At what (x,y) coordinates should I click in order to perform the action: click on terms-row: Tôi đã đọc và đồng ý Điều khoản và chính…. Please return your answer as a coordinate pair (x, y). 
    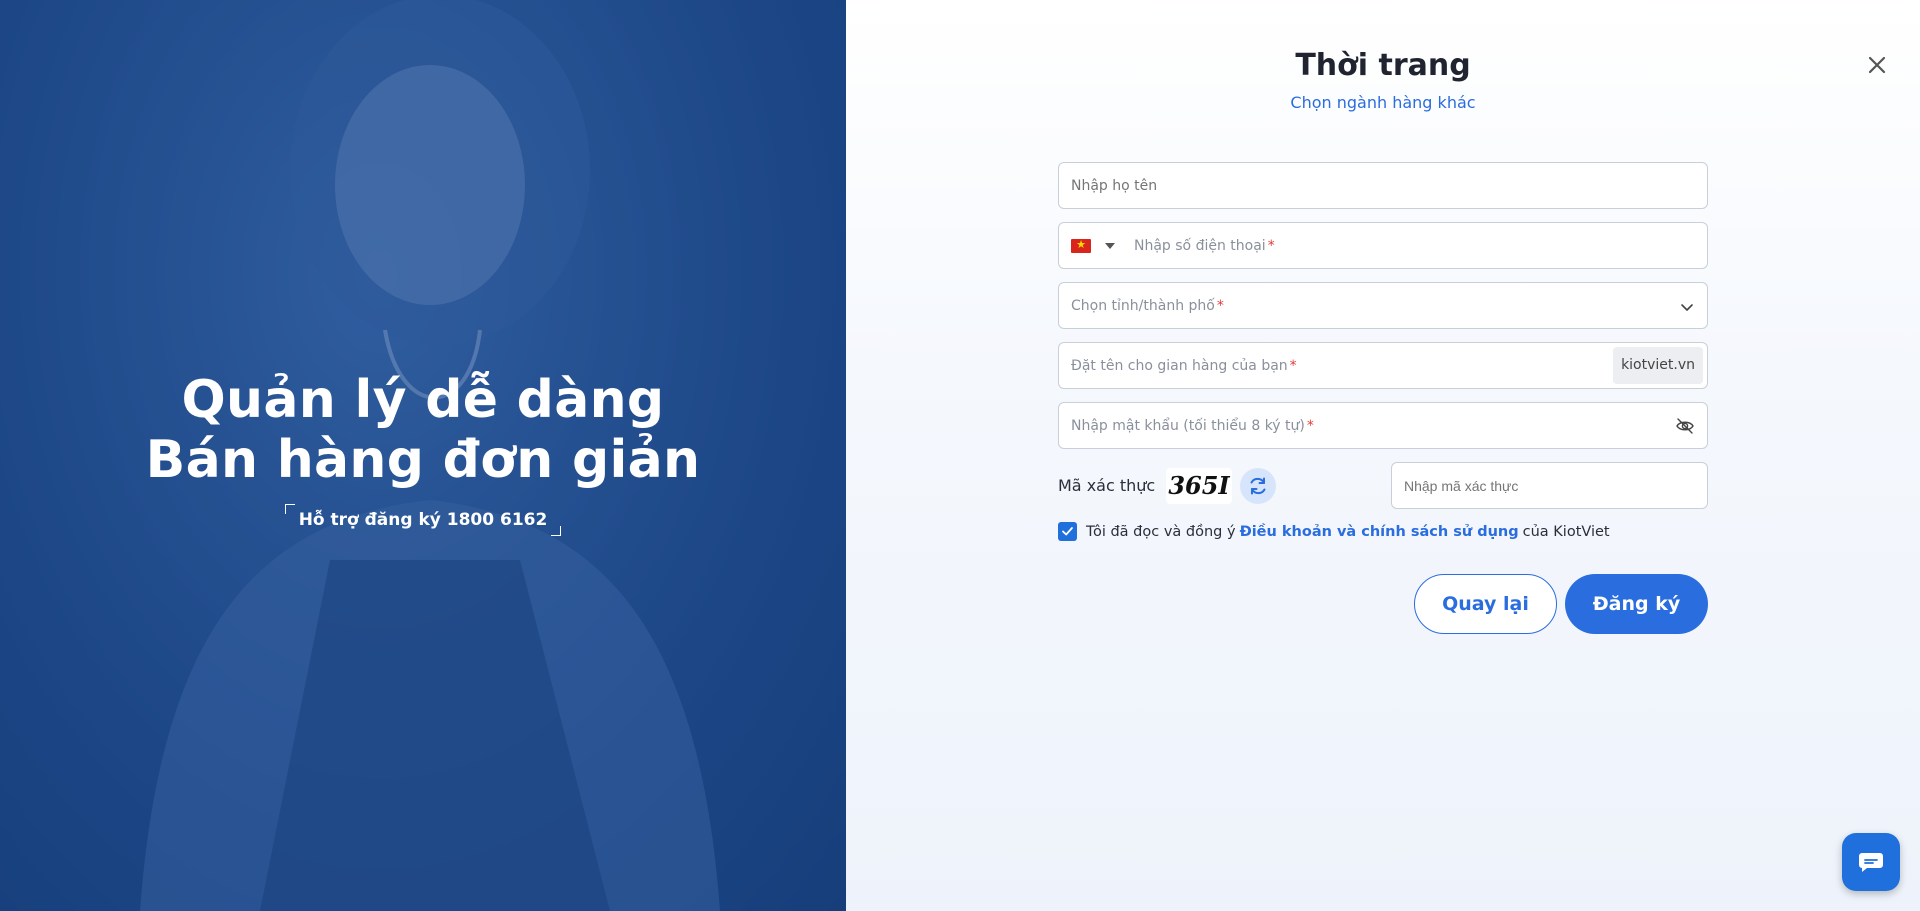
    Looking at the image, I should click on (1383, 531).